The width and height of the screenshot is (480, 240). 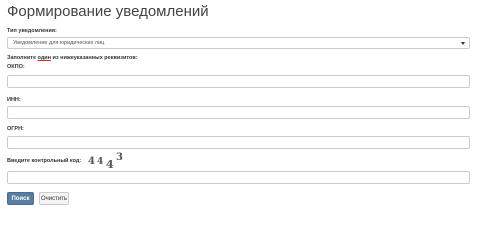 What do you see at coordinates (16, 67) in the screenshot?
I see `okpo-label: ОКПО:` at bounding box center [16, 67].